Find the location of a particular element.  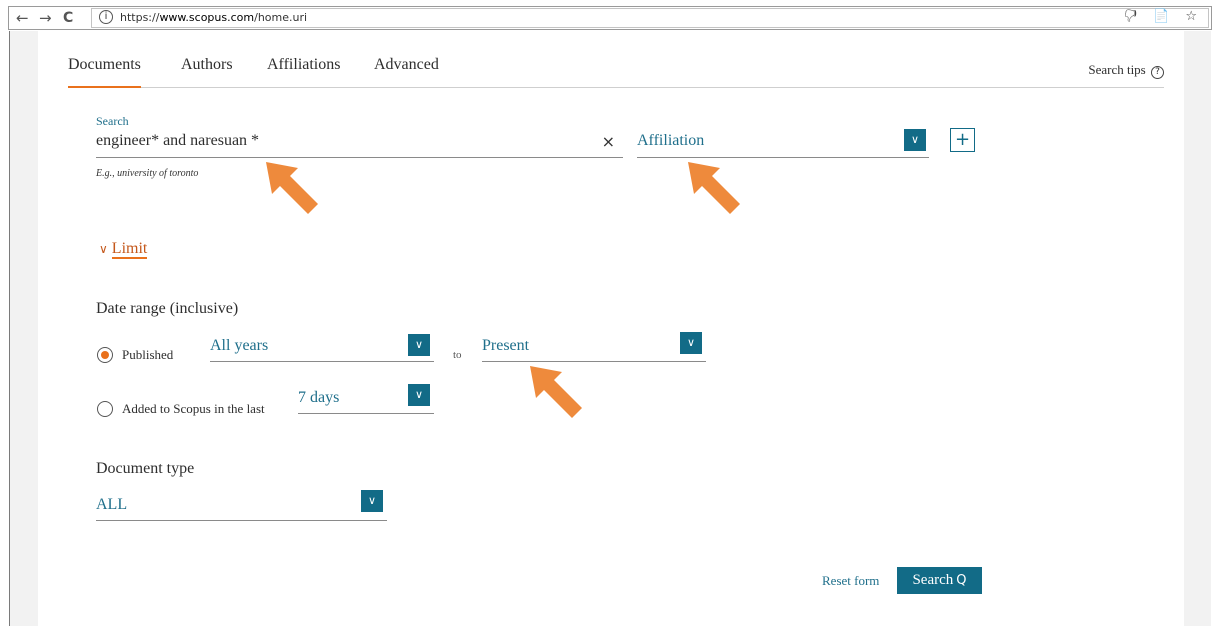

to-year-value: Present is located at coordinates (506, 345).